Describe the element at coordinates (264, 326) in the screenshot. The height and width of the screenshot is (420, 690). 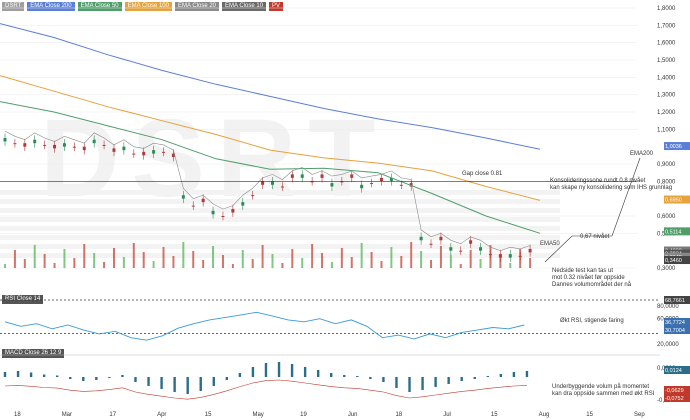
I see `rsi-line` at that location.